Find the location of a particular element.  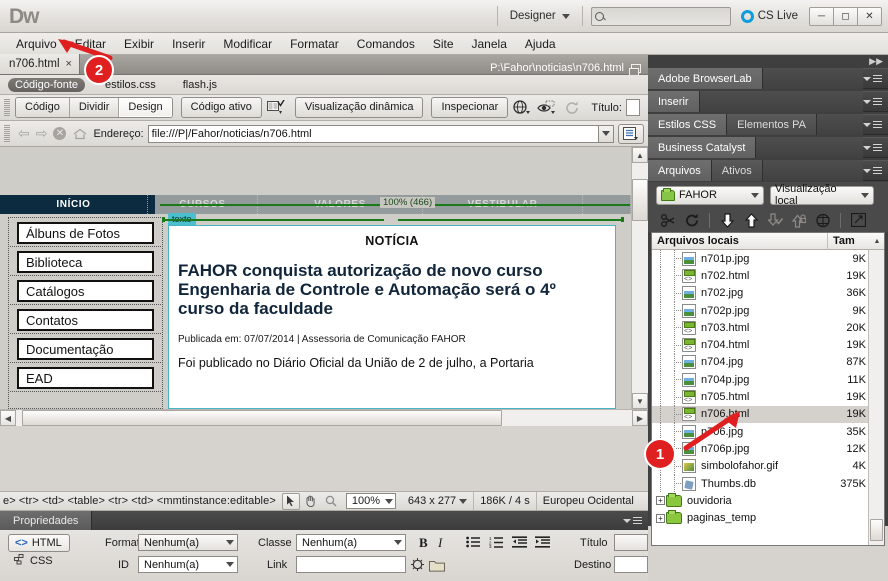

view-code-button: Código is located at coordinates (43, 107).